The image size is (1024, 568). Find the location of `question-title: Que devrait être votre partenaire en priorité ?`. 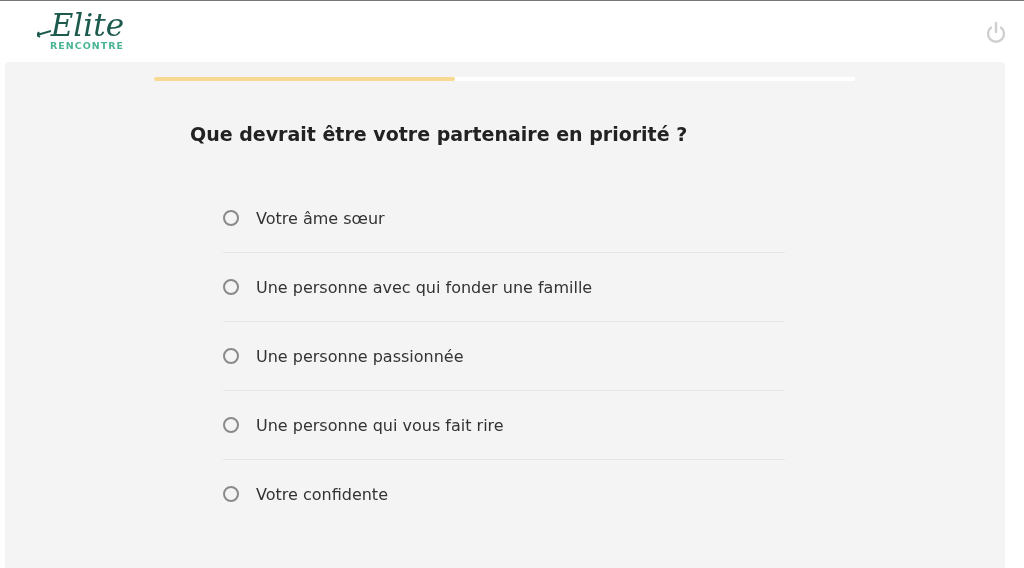

question-title: Que devrait être votre partenaire en priorité ? is located at coordinates (439, 134).